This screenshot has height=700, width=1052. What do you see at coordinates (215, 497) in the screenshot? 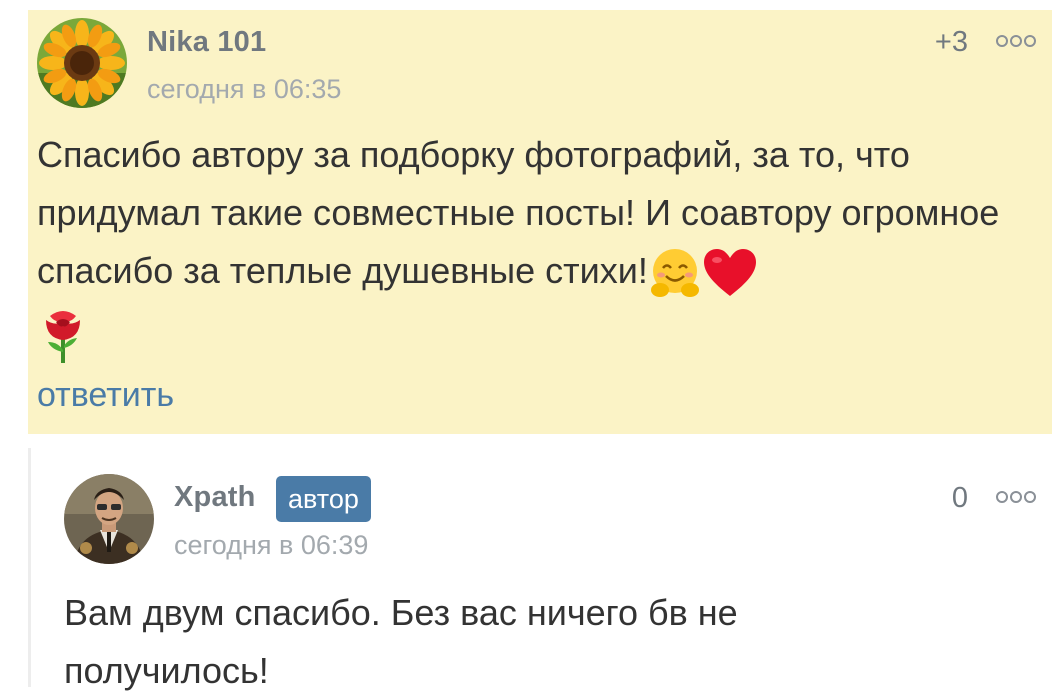
I see `author-name: Xpath` at bounding box center [215, 497].